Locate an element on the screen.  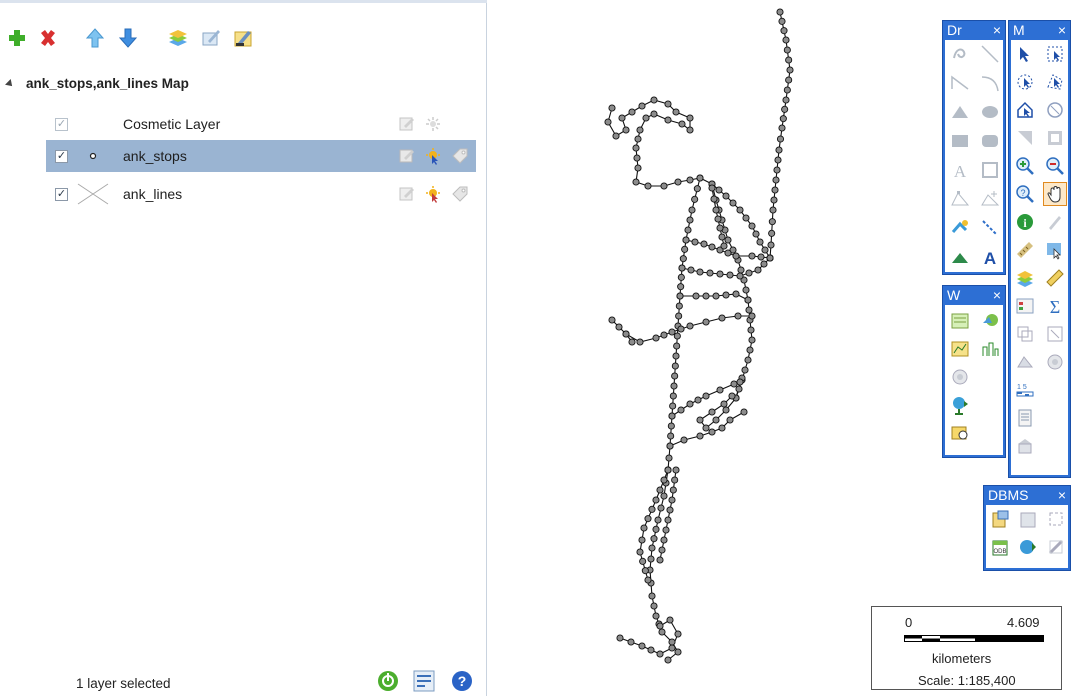
unselect-all-button is located at coordinates (1055, 110).